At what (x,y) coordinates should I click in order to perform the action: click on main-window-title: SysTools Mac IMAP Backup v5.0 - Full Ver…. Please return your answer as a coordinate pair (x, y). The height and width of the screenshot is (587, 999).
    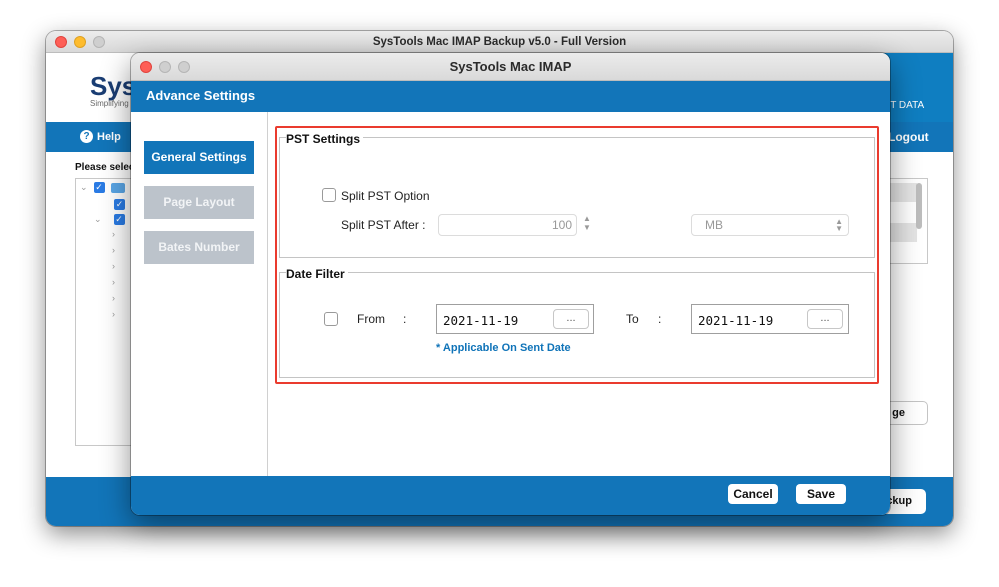
    Looking at the image, I should click on (499, 42).